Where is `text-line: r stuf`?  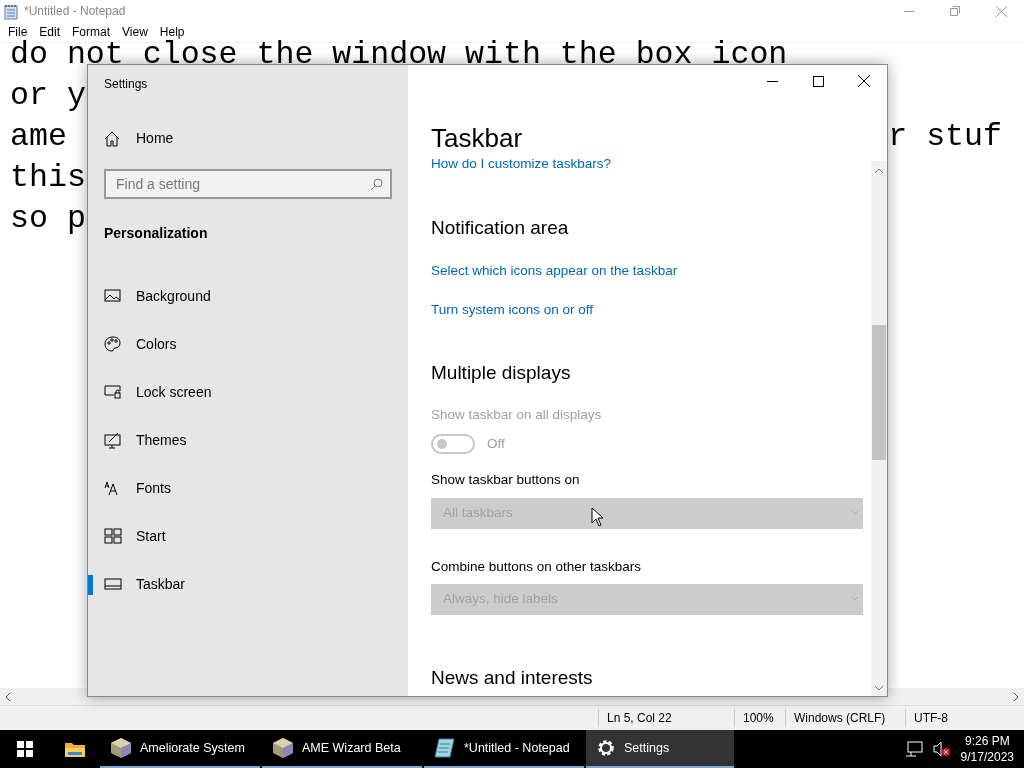
text-line: r stuf is located at coordinates (945, 137).